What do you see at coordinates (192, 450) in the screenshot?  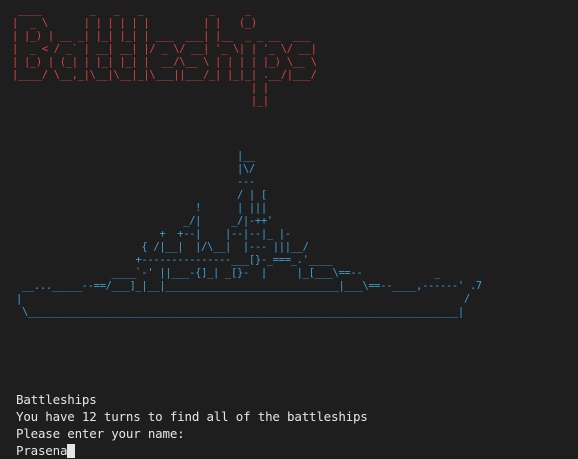 I see `name-input-line: Prasena` at bounding box center [192, 450].